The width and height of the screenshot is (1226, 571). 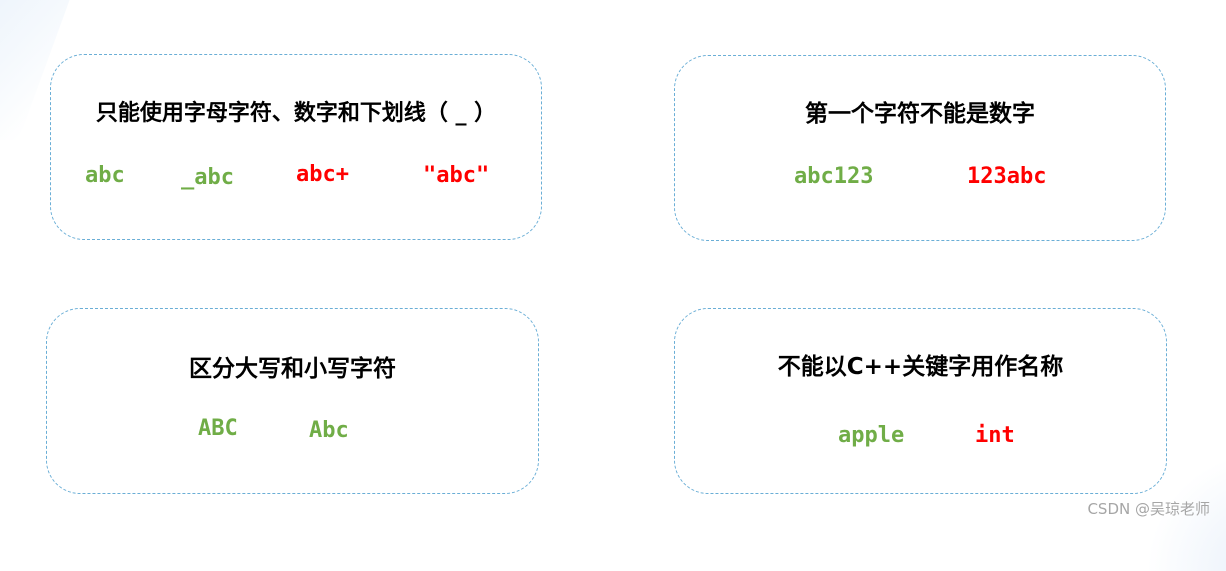 I want to click on example-invalid: int, so click(x=995, y=435).